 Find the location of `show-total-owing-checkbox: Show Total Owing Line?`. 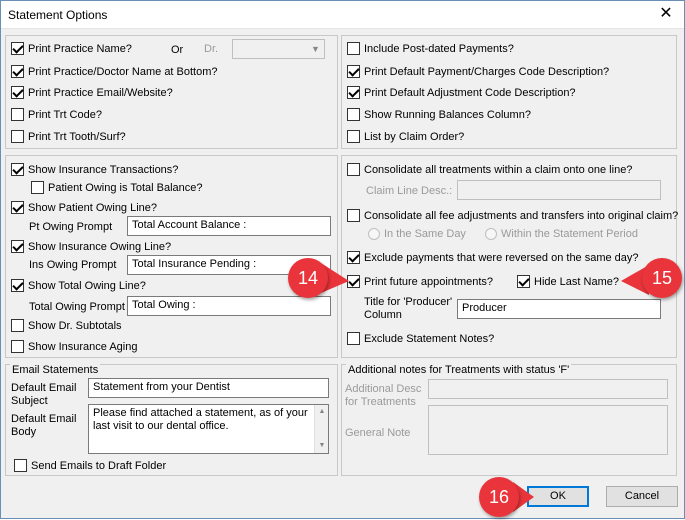

show-total-owing-checkbox: Show Total Owing Line? is located at coordinates (78, 285).